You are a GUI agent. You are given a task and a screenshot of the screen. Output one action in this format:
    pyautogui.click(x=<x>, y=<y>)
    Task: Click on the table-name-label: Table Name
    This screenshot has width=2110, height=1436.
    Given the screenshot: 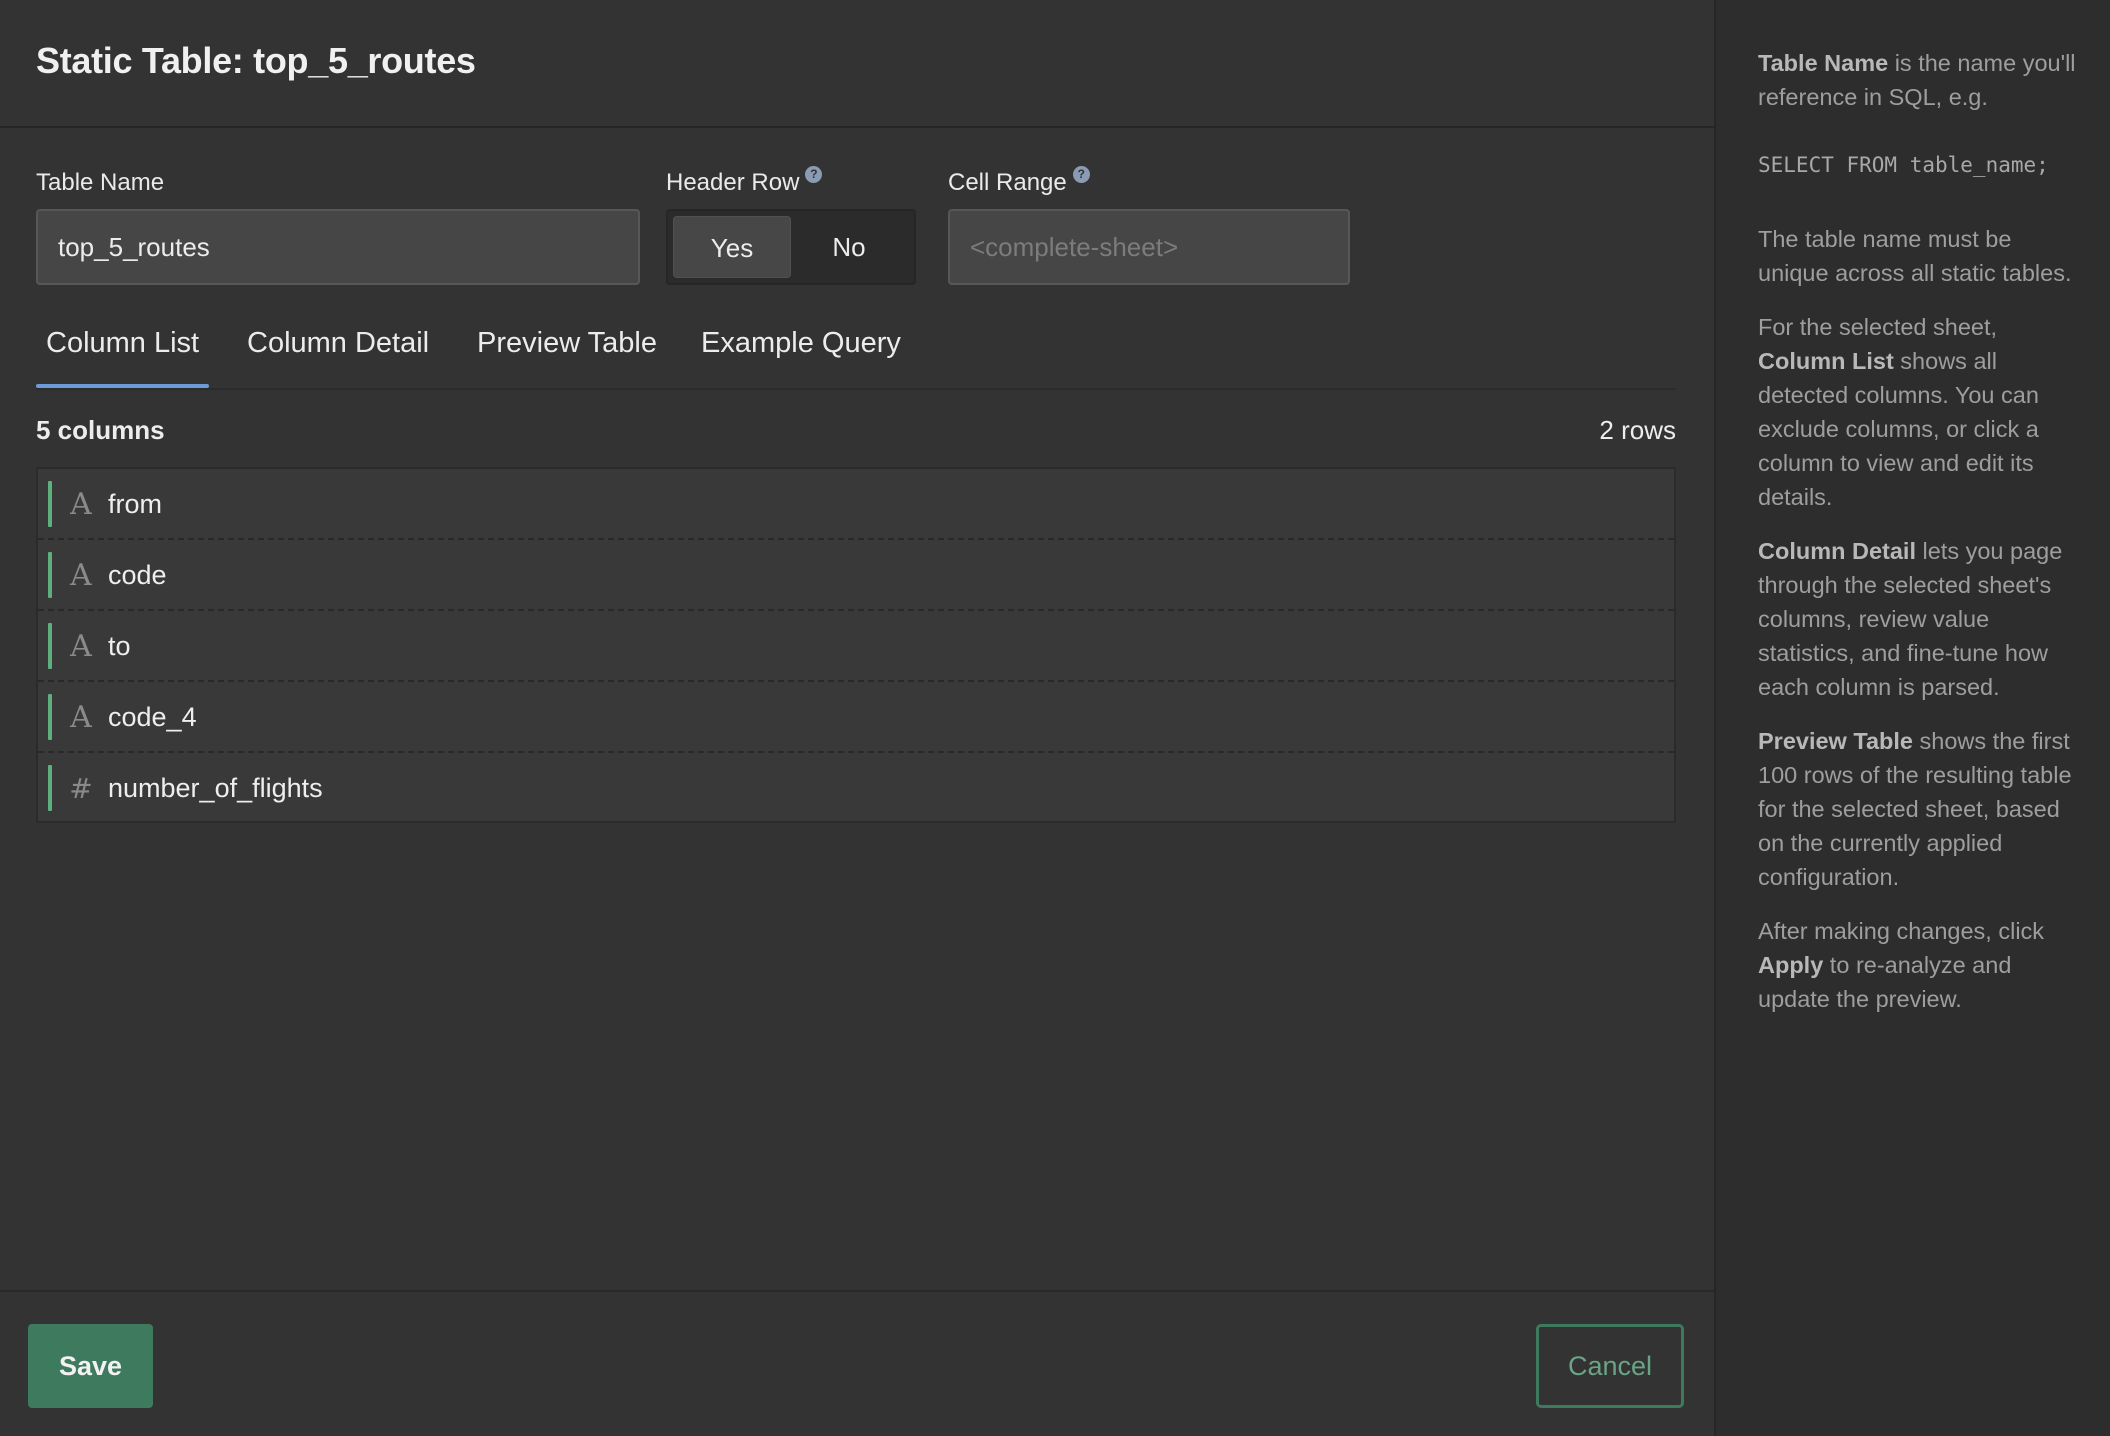 What is the action you would take?
    pyautogui.click(x=100, y=182)
    